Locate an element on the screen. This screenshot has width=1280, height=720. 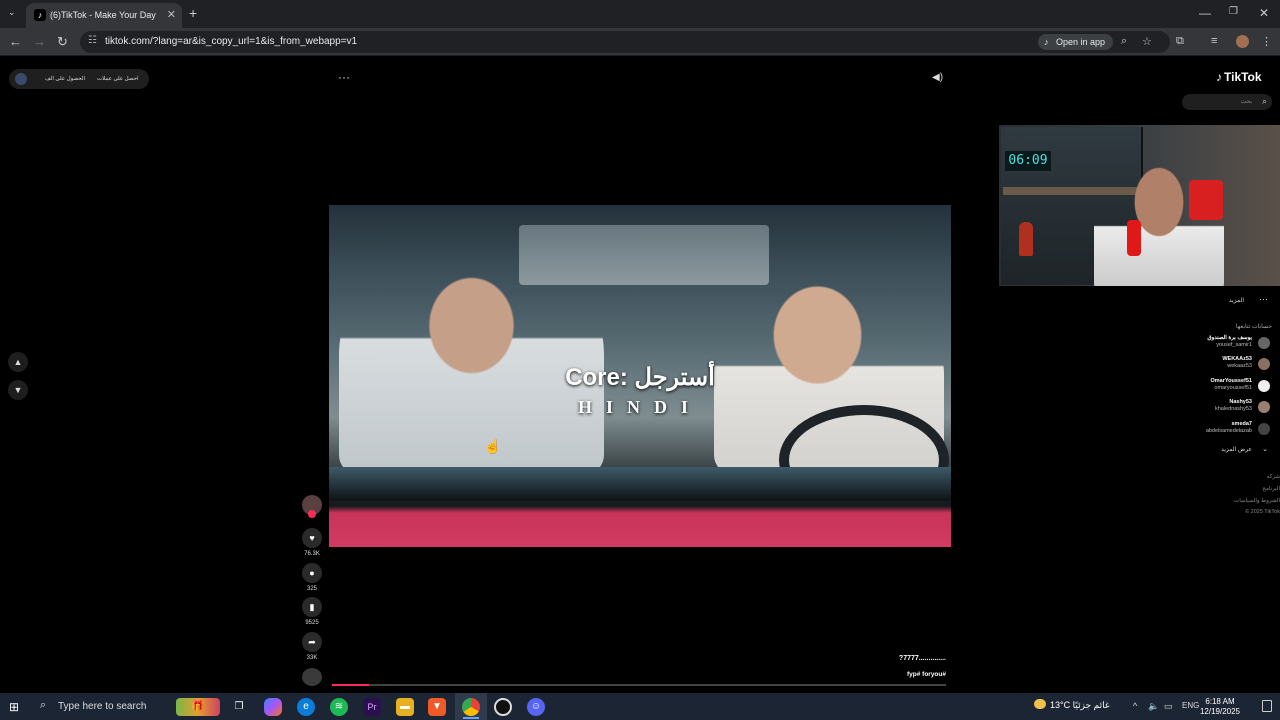
following-section-title: حسابات تتابعها is located at coordinates (1253, 327).